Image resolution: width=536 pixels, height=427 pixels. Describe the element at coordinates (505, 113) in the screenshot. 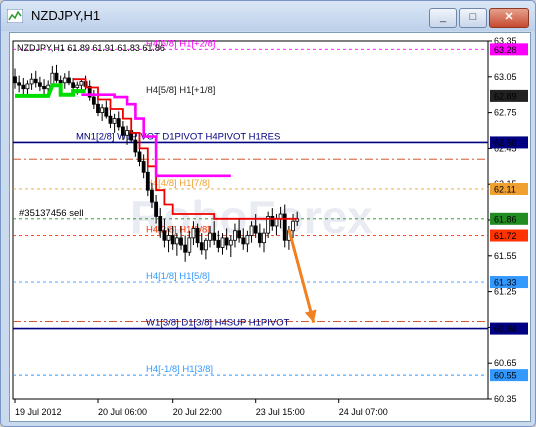

I see `y-tick-label: 62.75` at that location.